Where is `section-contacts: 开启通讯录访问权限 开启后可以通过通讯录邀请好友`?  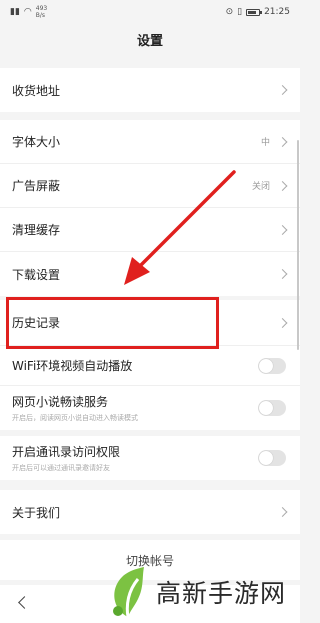 section-contacts: 开启通讯录访问权限 开启后可以通过通讯录邀请好友 is located at coordinates (150, 458).